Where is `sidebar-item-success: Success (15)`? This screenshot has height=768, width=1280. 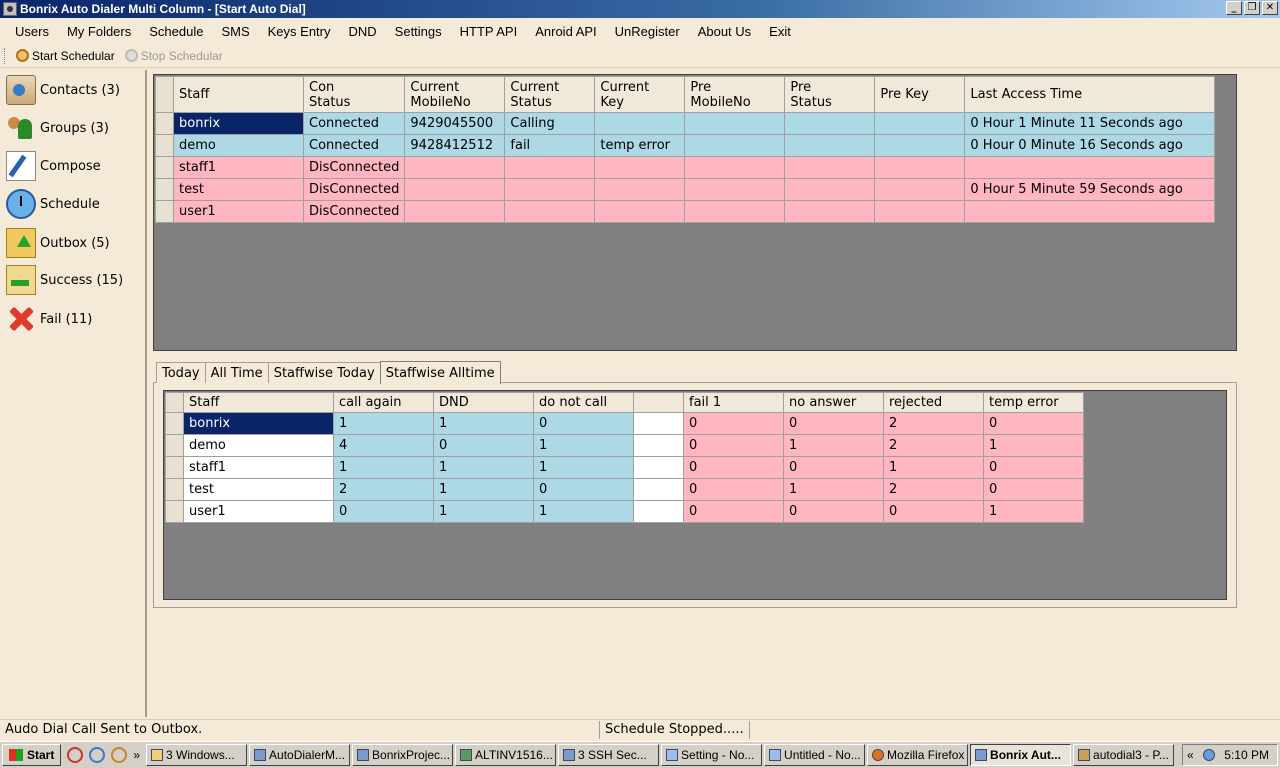
sidebar-item-success: Success (15) is located at coordinates (64, 280).